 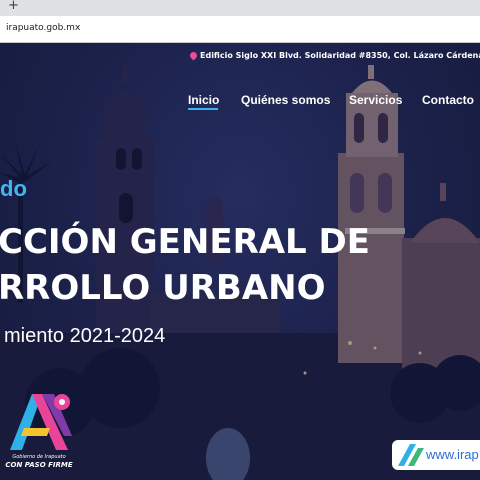 I want to click on website-url: www.irap, so click(x=452, y=454).